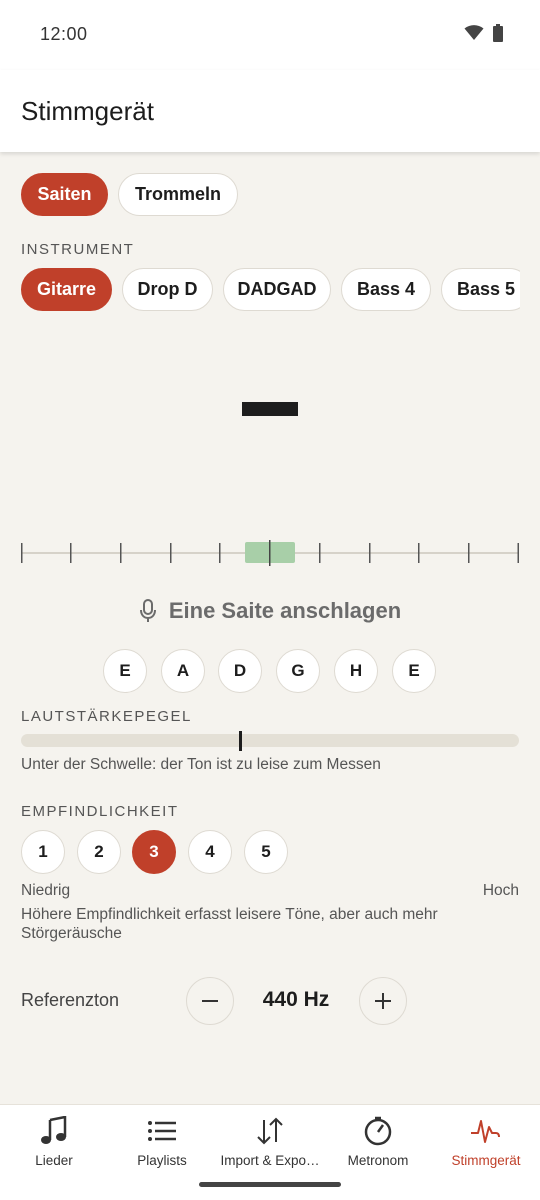  I want to click on music-note-icon, so click(54, 1130).